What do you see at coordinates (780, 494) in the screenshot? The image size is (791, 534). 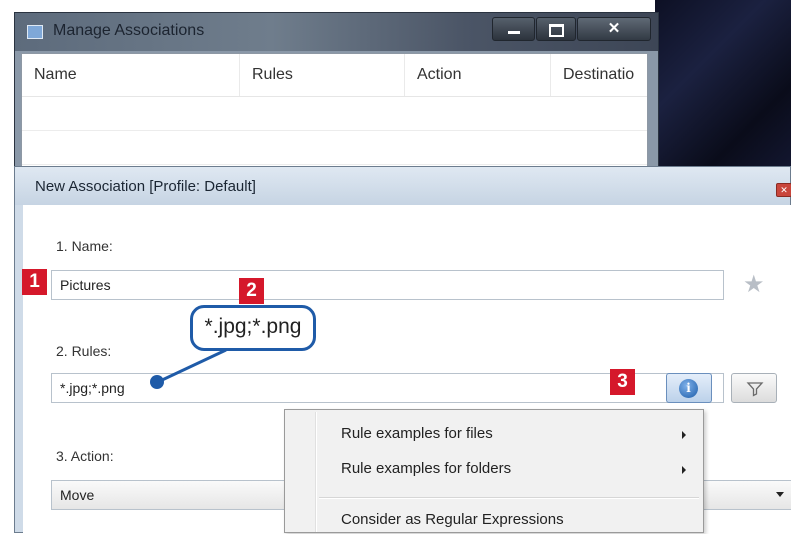 I see `chevron-down-icon` at bounding box center [780, 494].